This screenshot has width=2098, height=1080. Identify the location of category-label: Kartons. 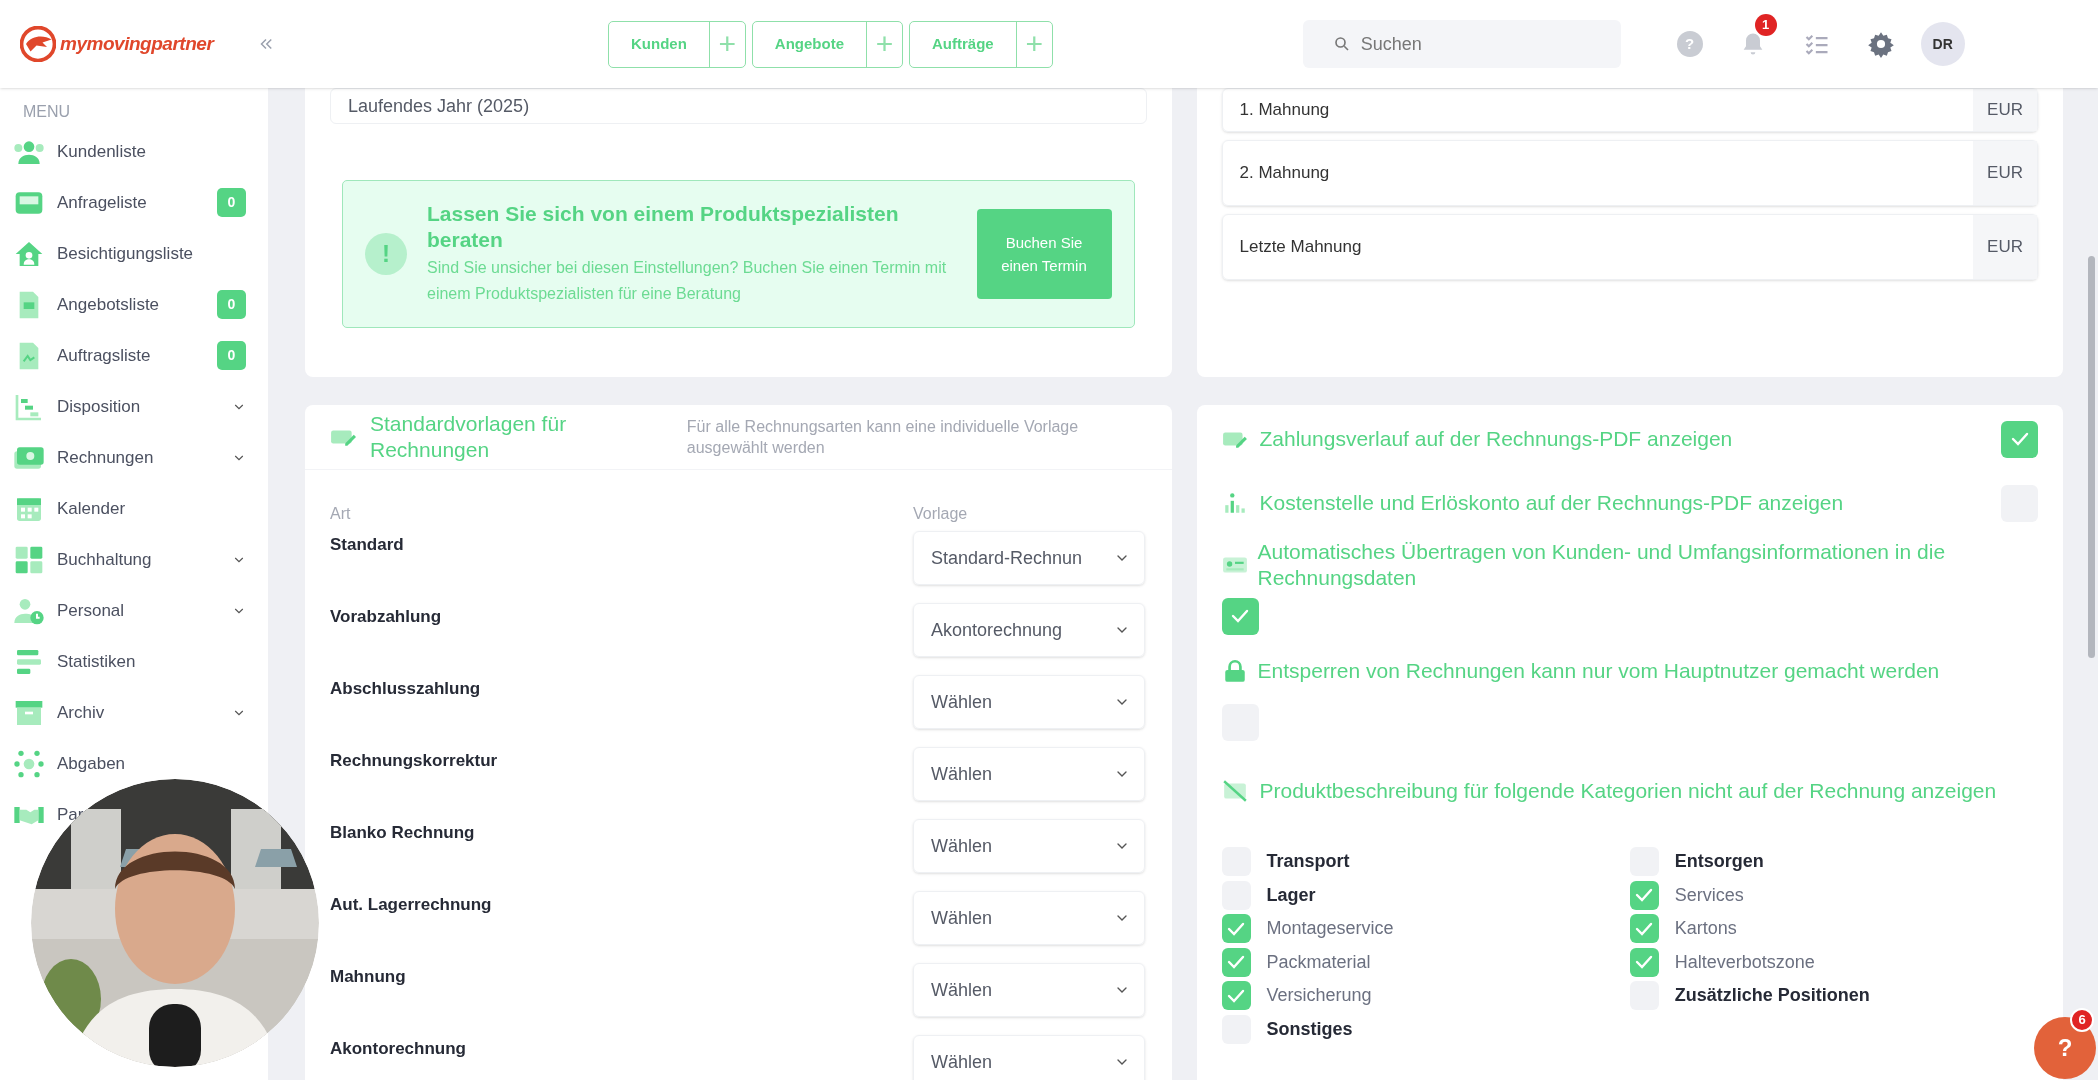
(1705, 929).